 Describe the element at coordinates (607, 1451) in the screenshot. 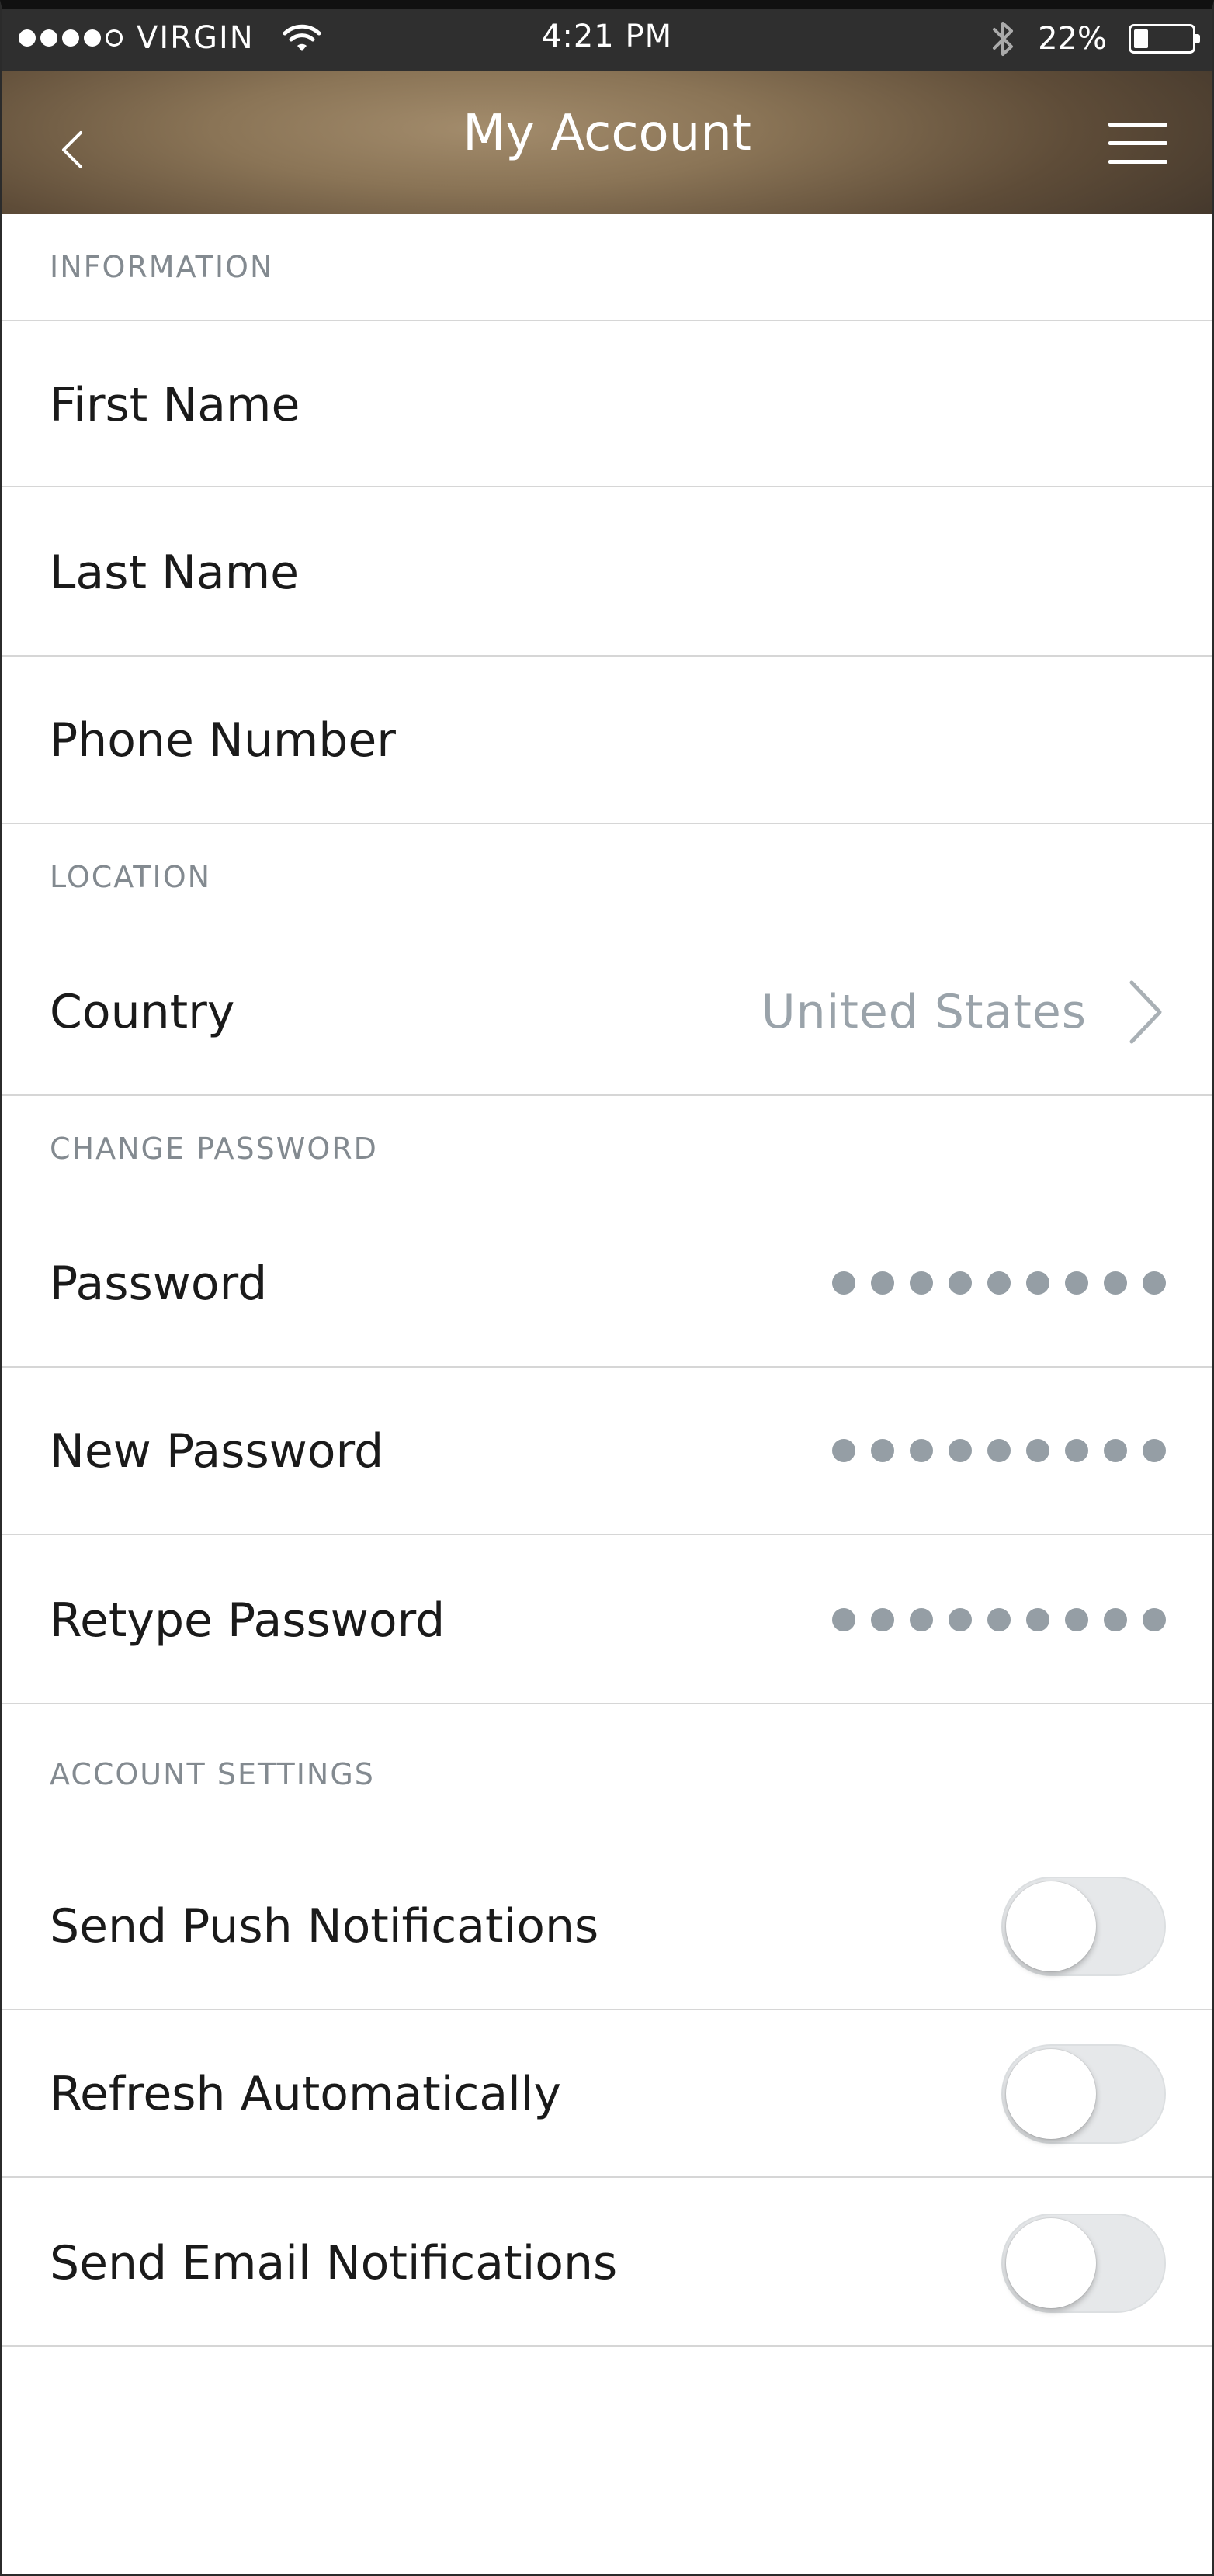

I see `new-password-field: New Password` at that location.